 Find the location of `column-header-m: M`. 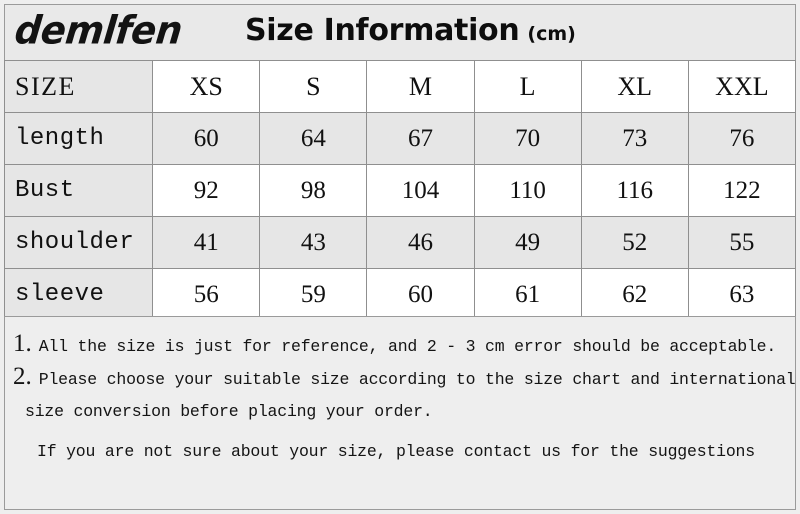

column-header-m: M is located at coordinates (420, 86).